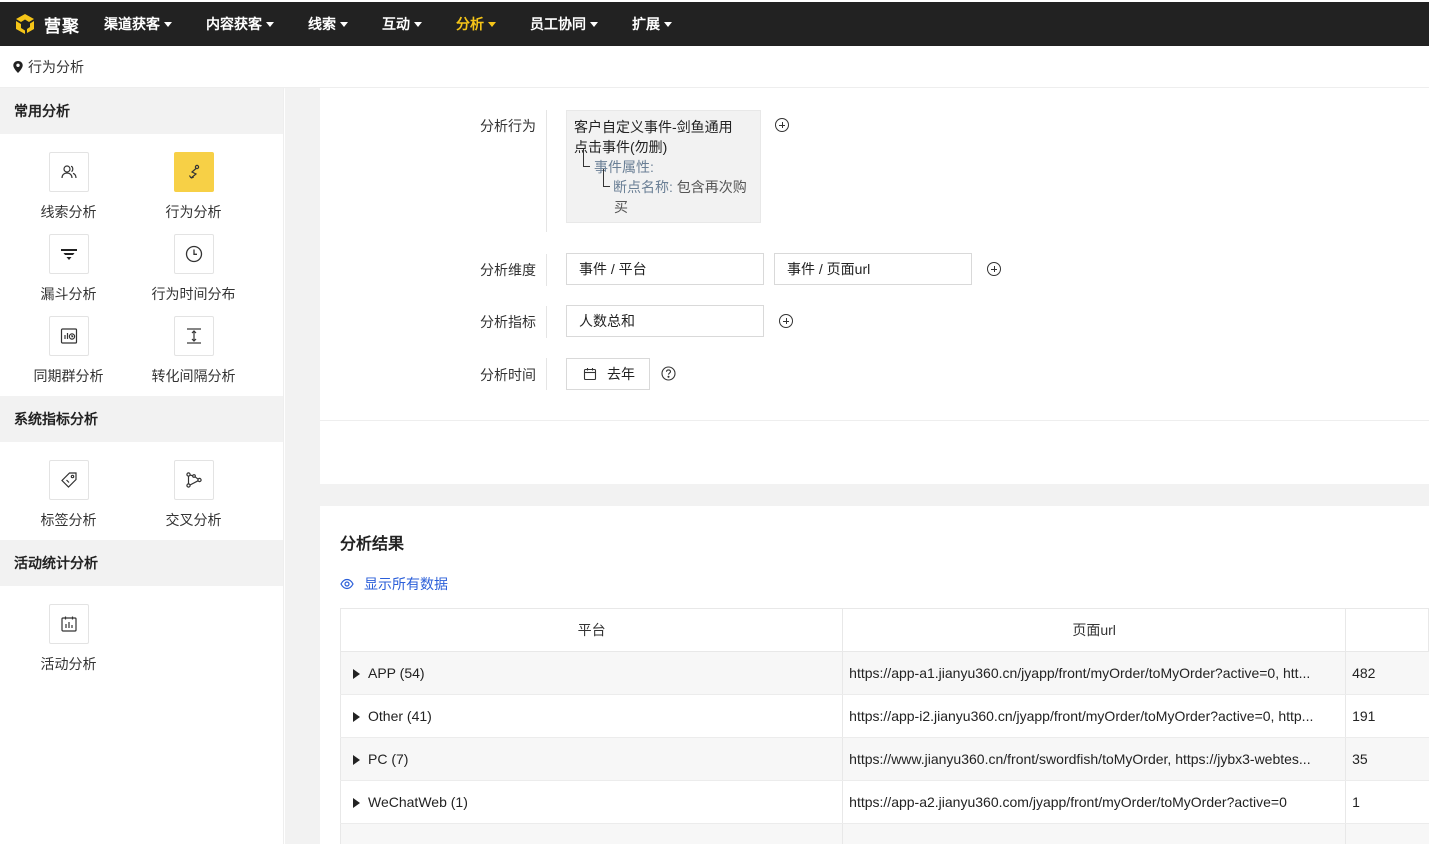 This screenshot has width=1429, height=844. I want to click on clock-icon, so click(193, 254).